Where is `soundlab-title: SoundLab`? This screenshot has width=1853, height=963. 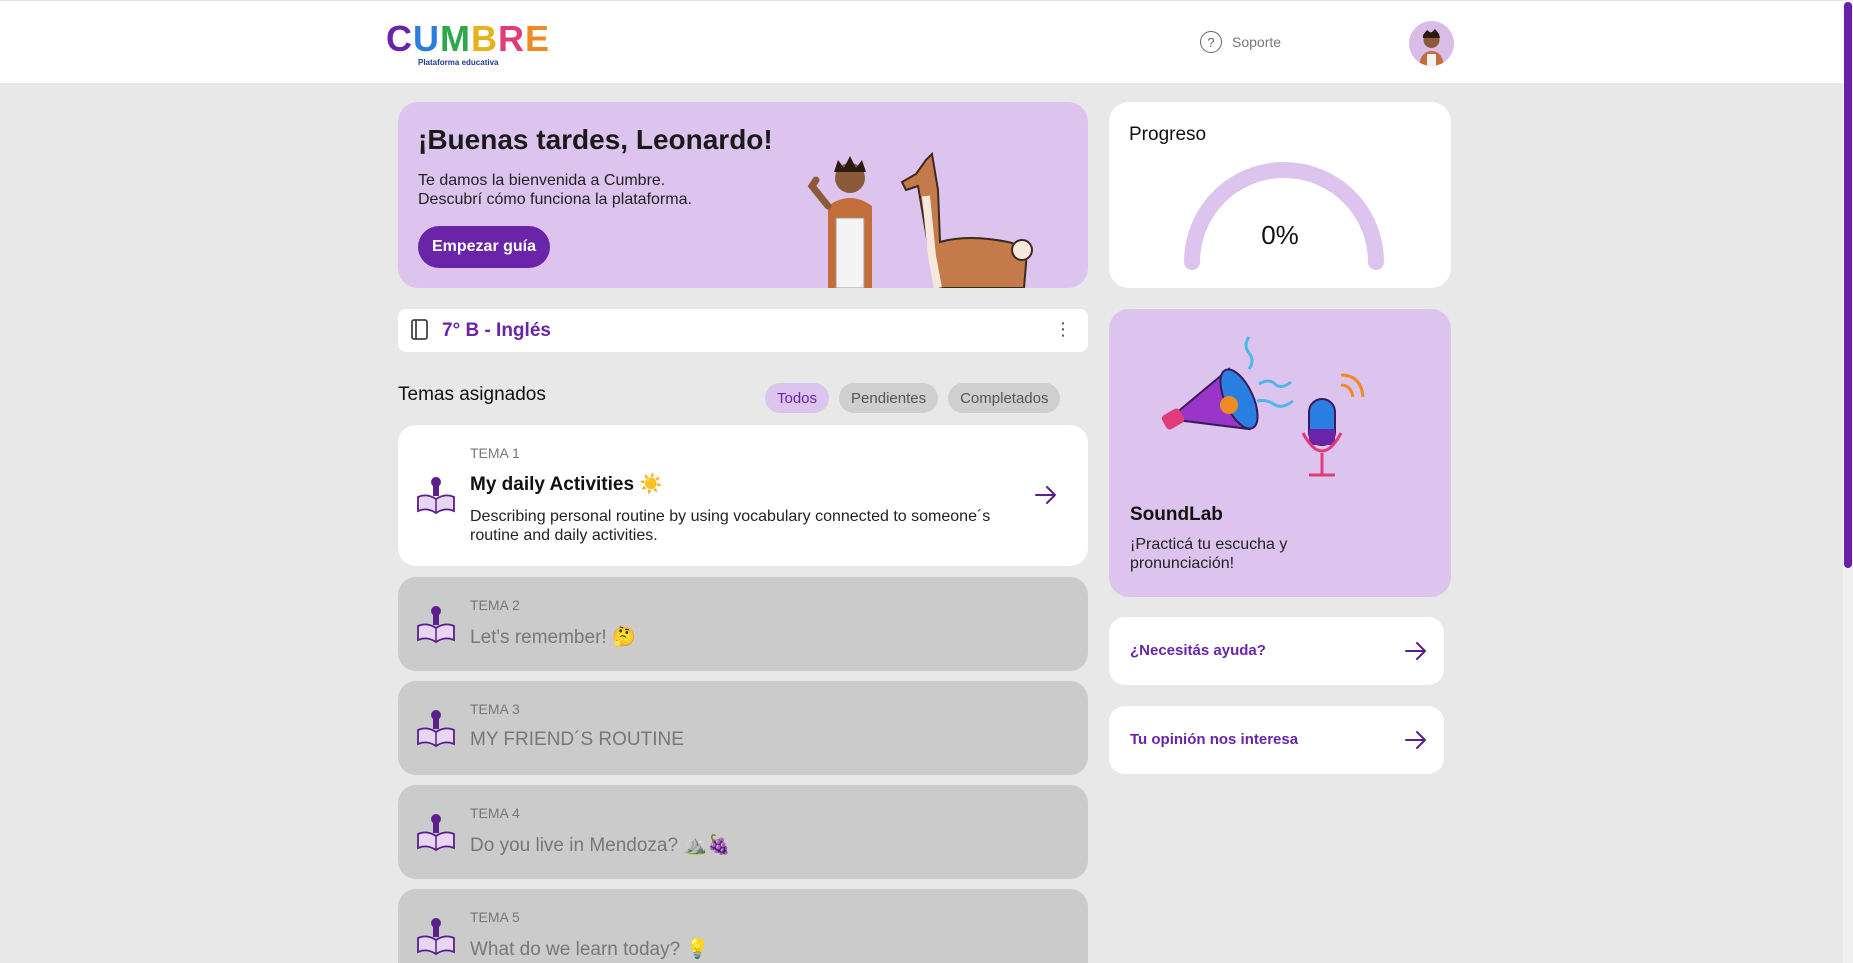 soundlab-title: SoundLab is located at coordinates (1176, 514).